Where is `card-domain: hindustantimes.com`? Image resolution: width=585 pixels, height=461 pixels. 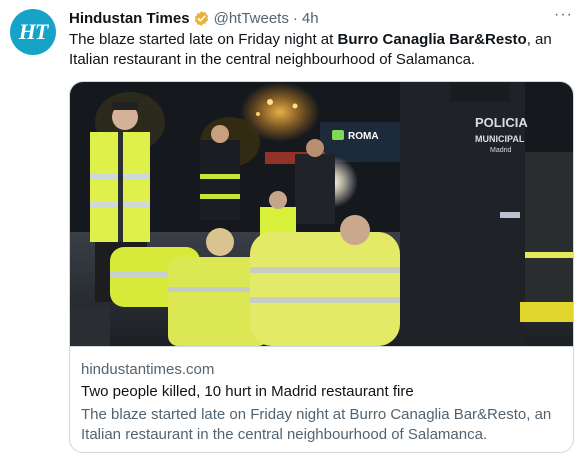 card-domain: hindustantimes.com is located at coordinates (147, 369).